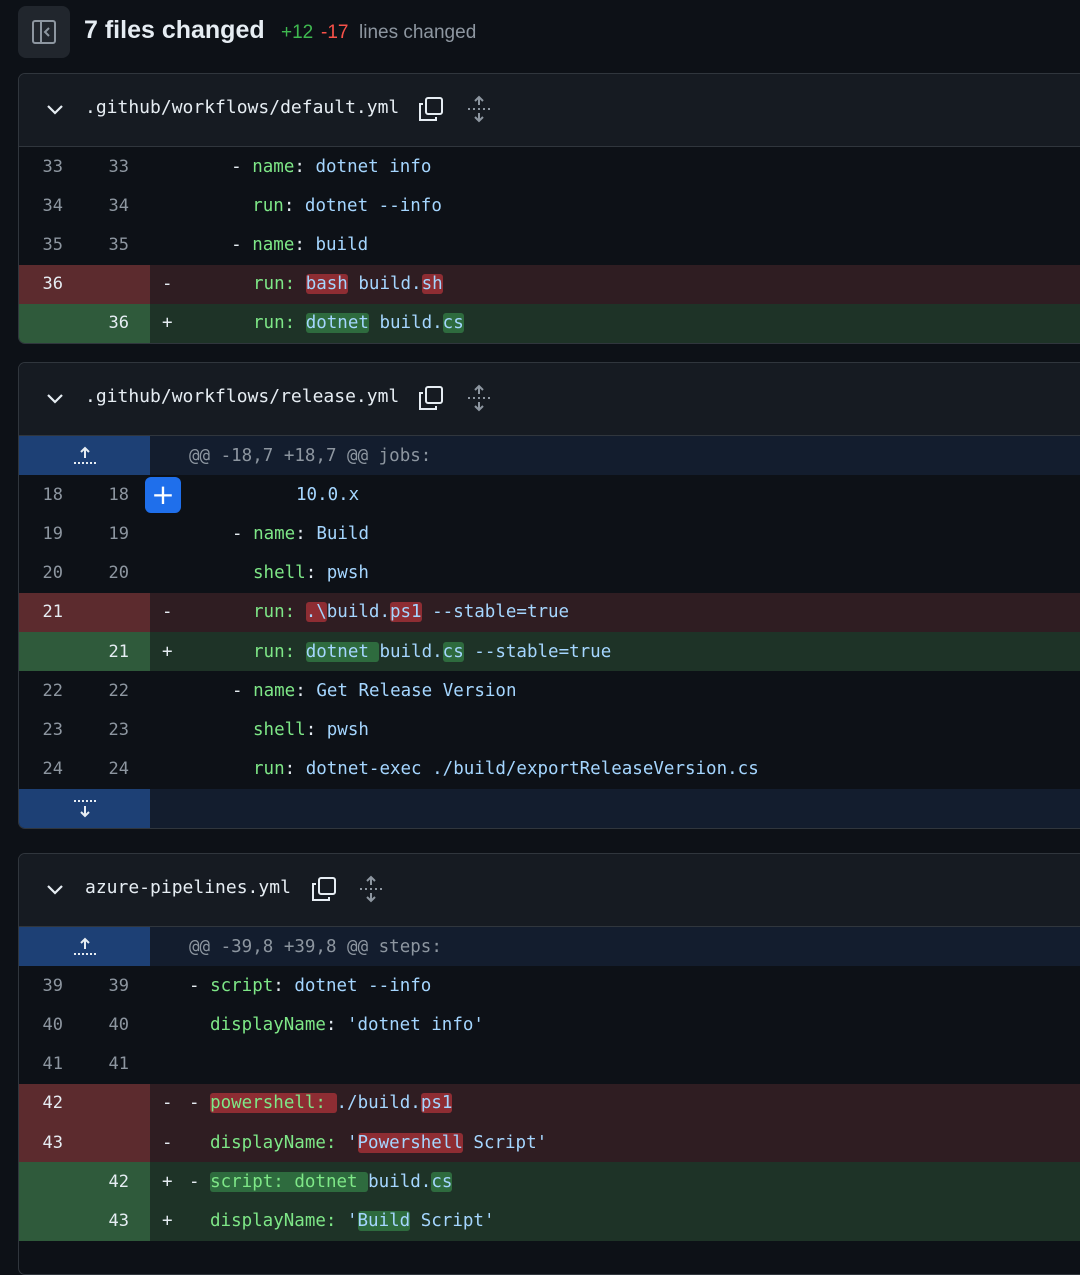 The height and width of the screenshot is (1275, 1080). What do you see at coordinates (347, 205) in the screenshot?
I see `code-line: run: dotnet --info` at bounding box center [347, 205].